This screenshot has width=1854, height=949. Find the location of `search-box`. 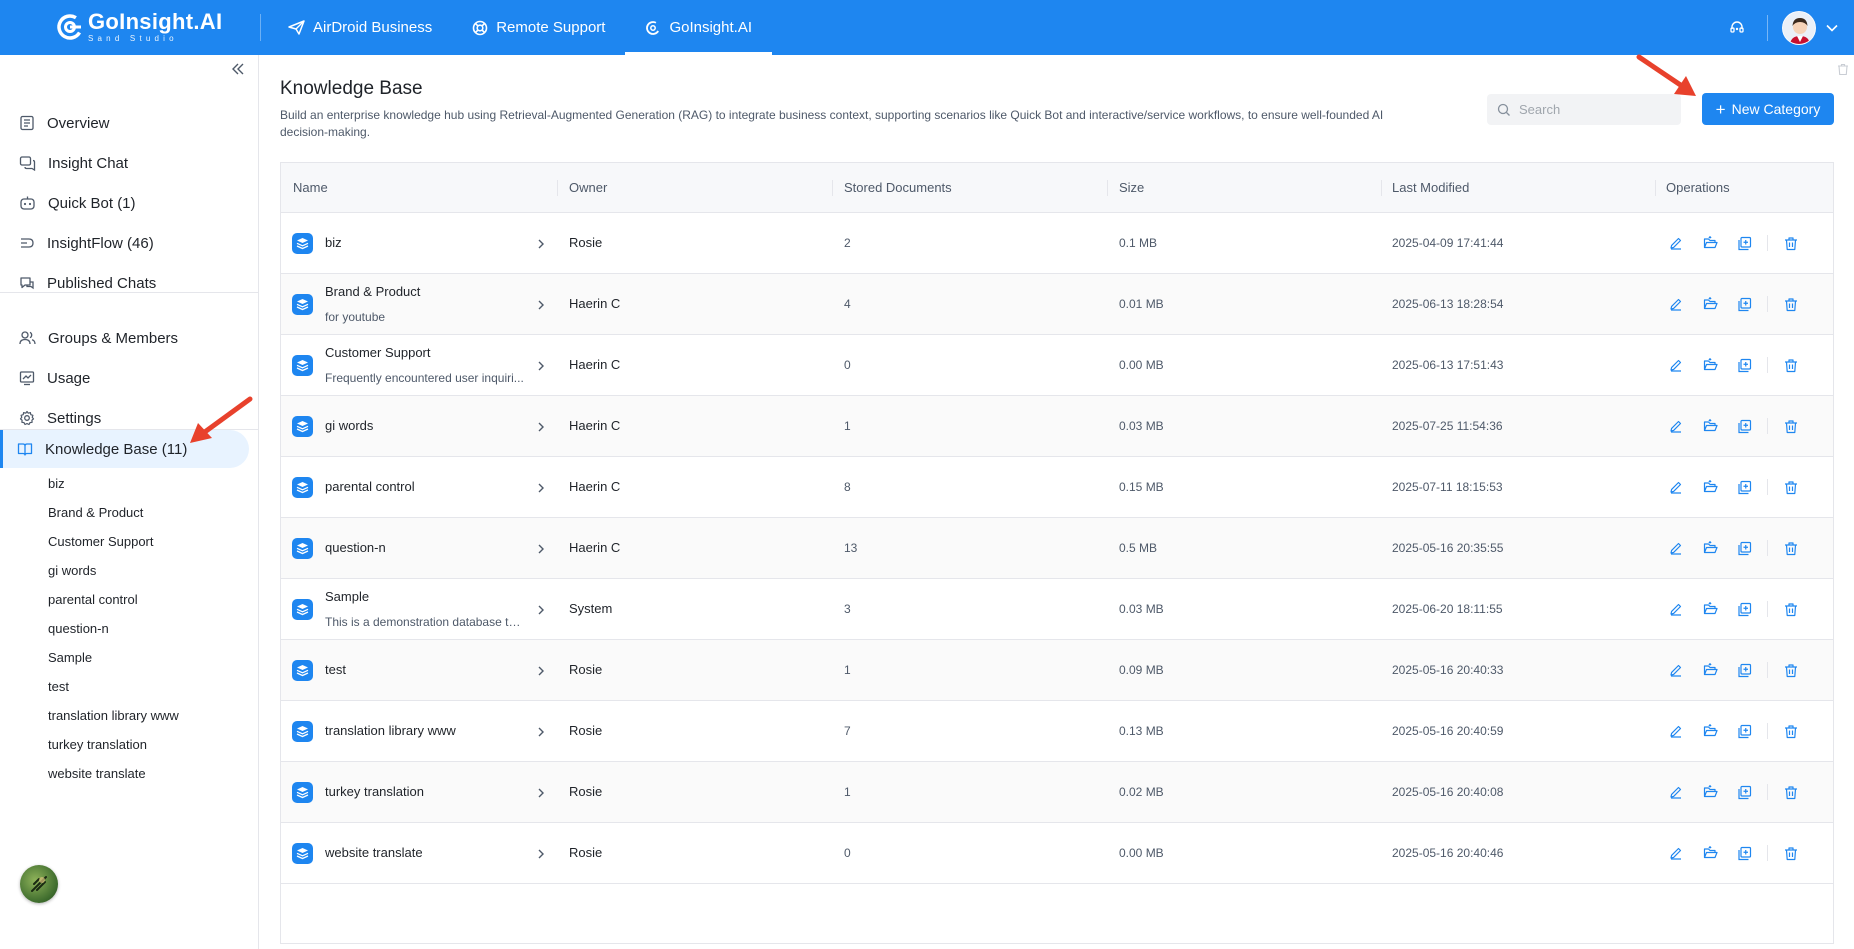

search-box is located at coordinates (1584, 109).